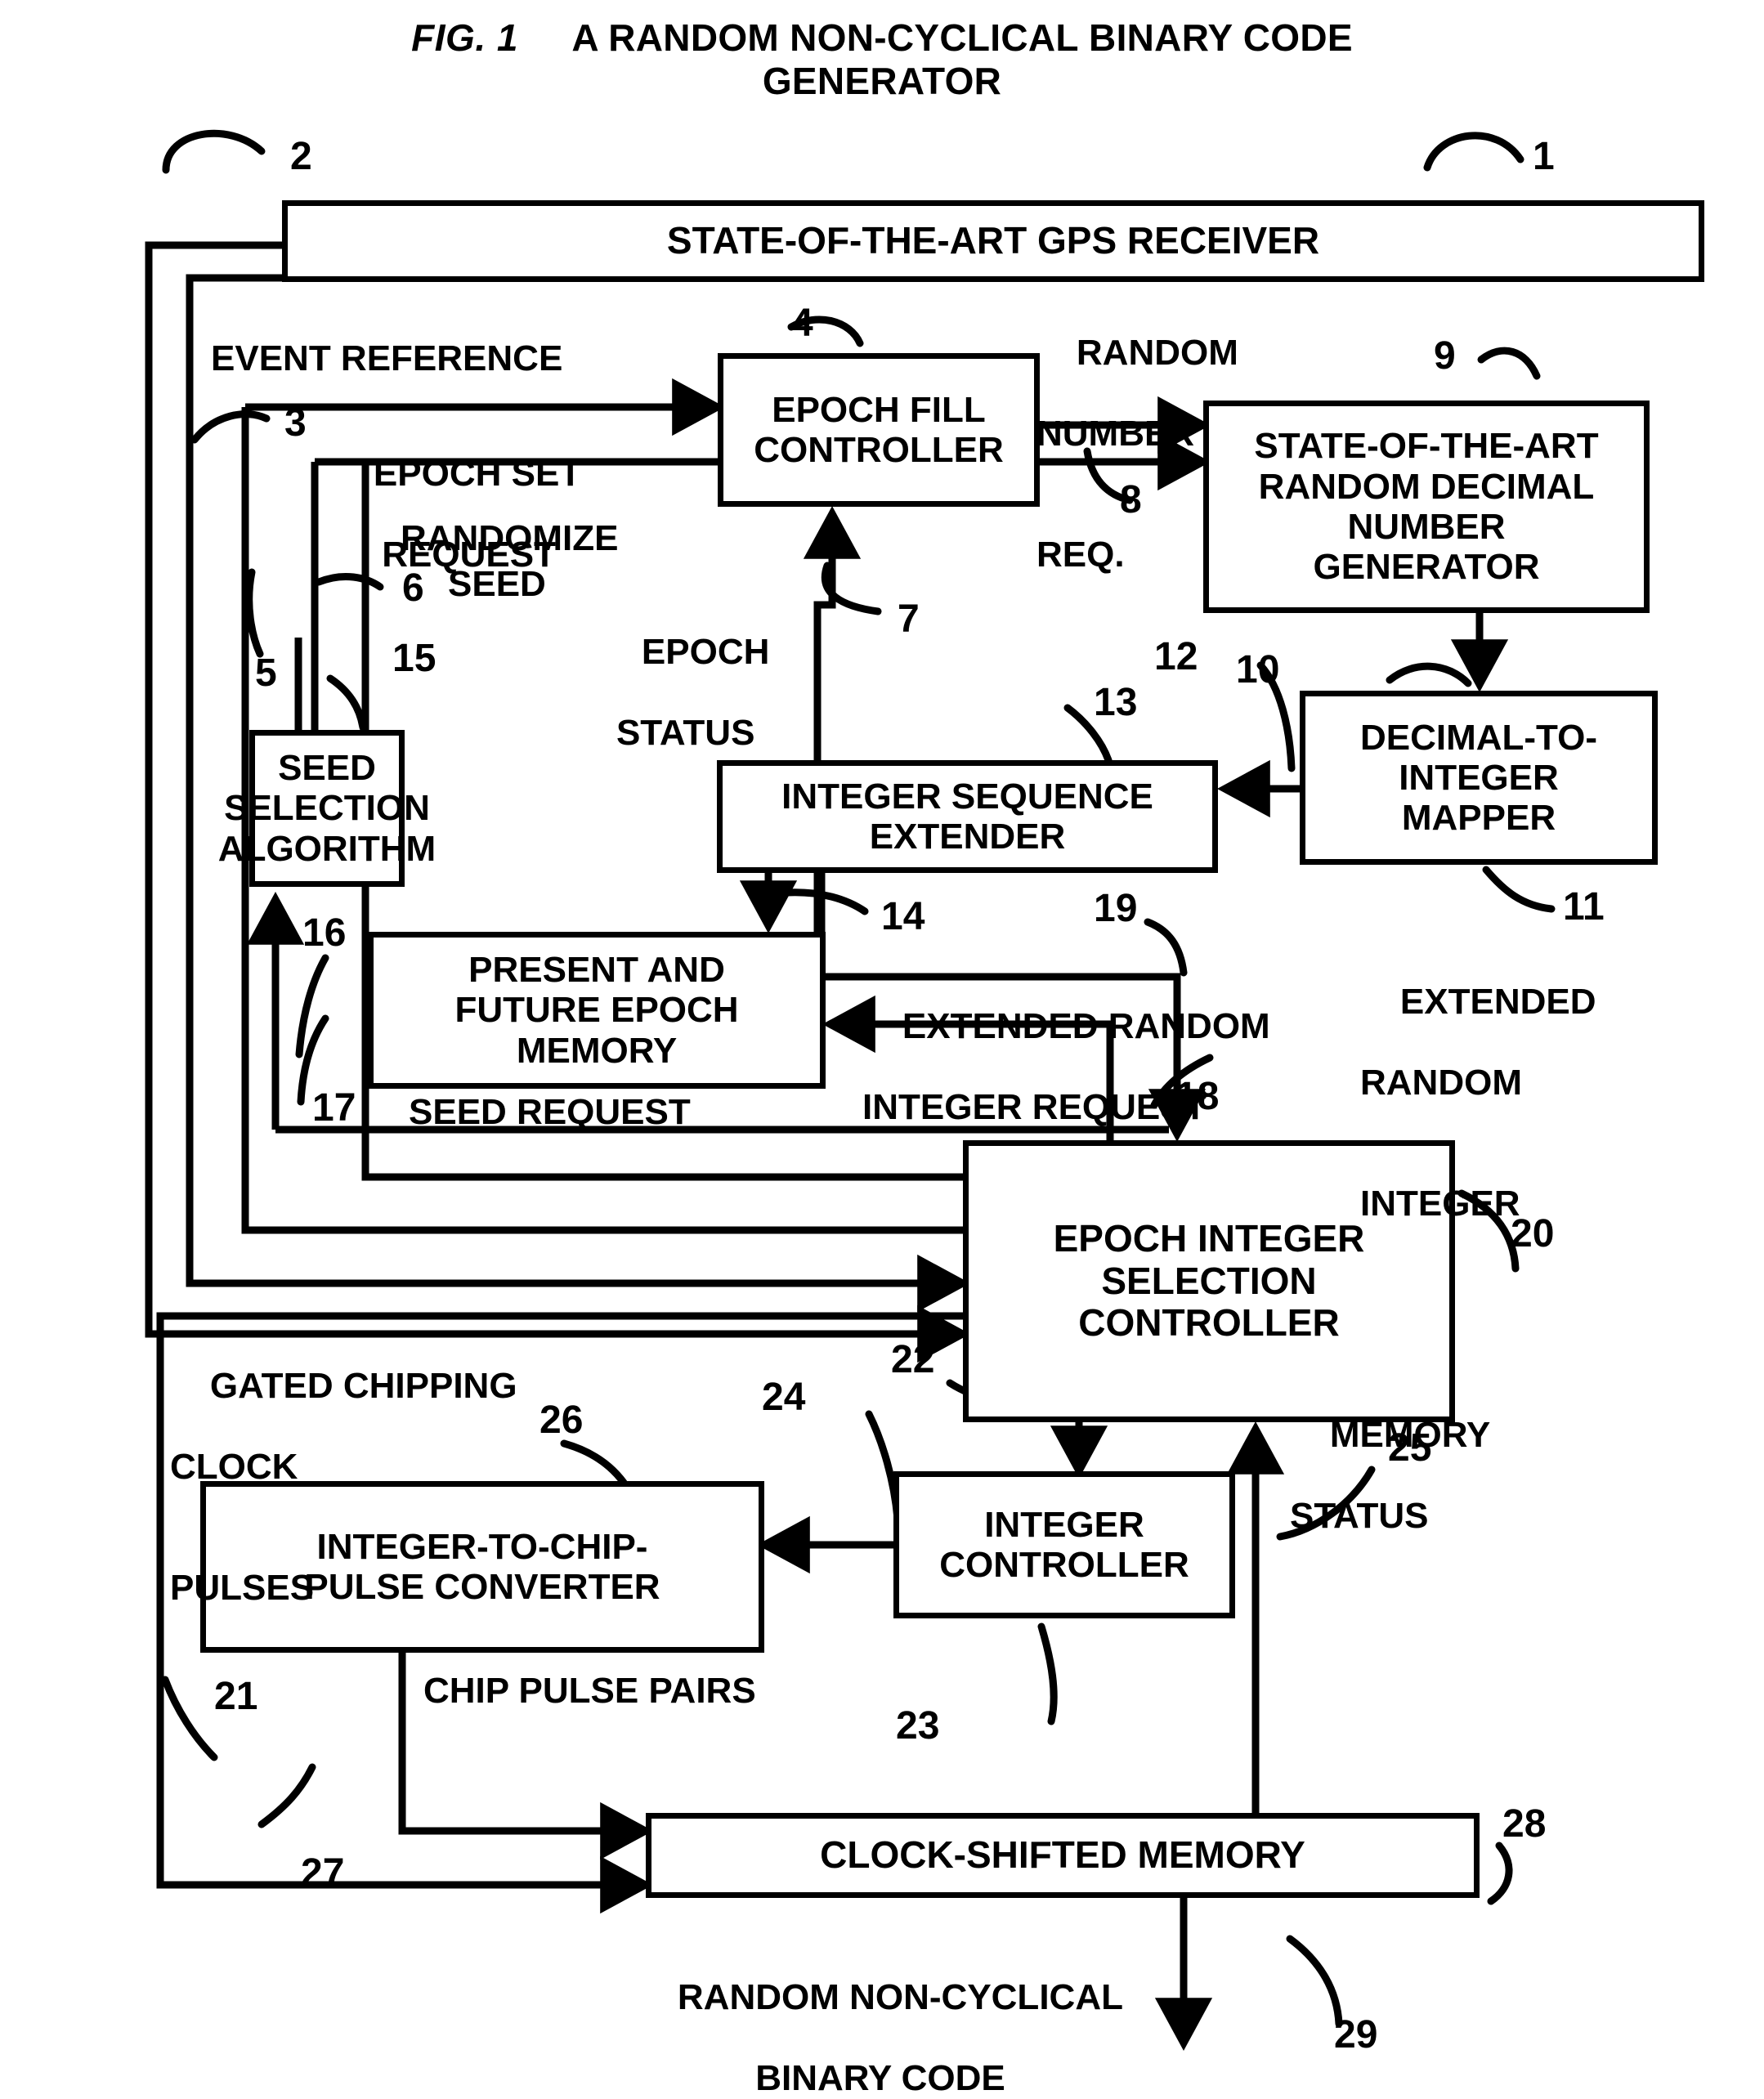 Image resolution: width=1764 pixels, height=2099 pixels. Describe the element at coordinates (1410, 1448) in the screenshot. I see `ref-numeral-25: 25` at that location.